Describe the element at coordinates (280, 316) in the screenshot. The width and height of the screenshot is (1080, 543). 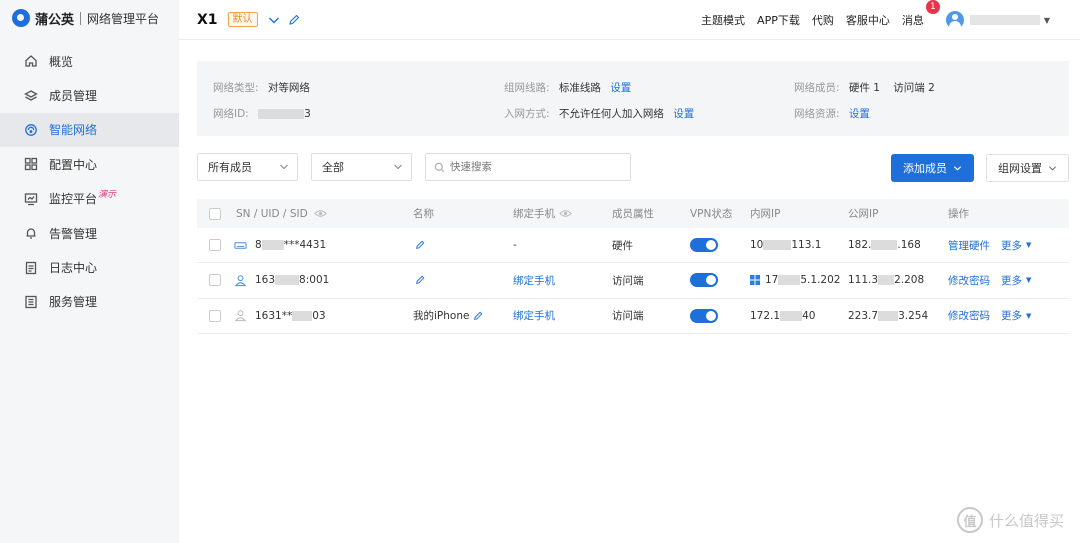
I see `row-sn: 1631** 03` at that location.